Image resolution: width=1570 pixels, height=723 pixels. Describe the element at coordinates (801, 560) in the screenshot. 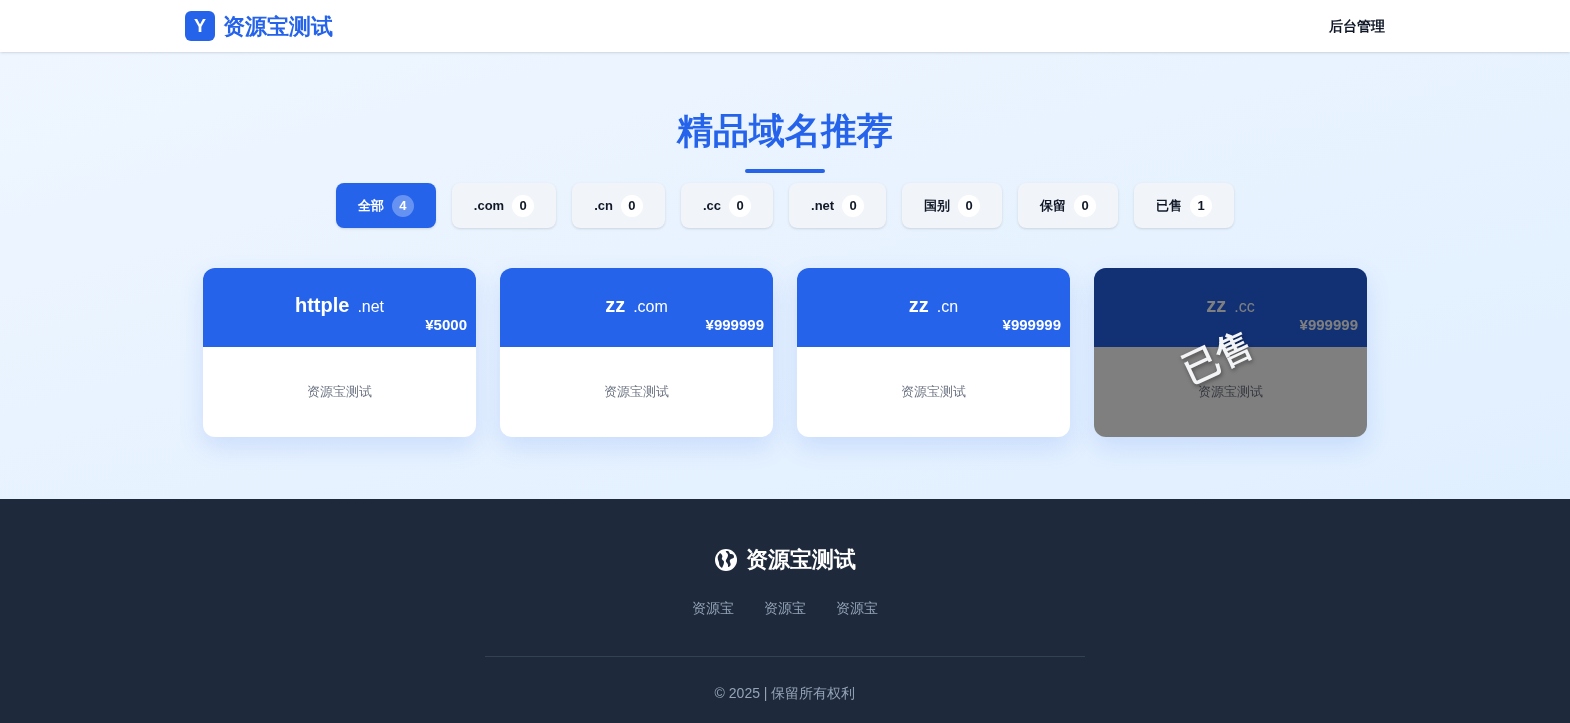

I see `footer-title: 资源宝测试` at that location.